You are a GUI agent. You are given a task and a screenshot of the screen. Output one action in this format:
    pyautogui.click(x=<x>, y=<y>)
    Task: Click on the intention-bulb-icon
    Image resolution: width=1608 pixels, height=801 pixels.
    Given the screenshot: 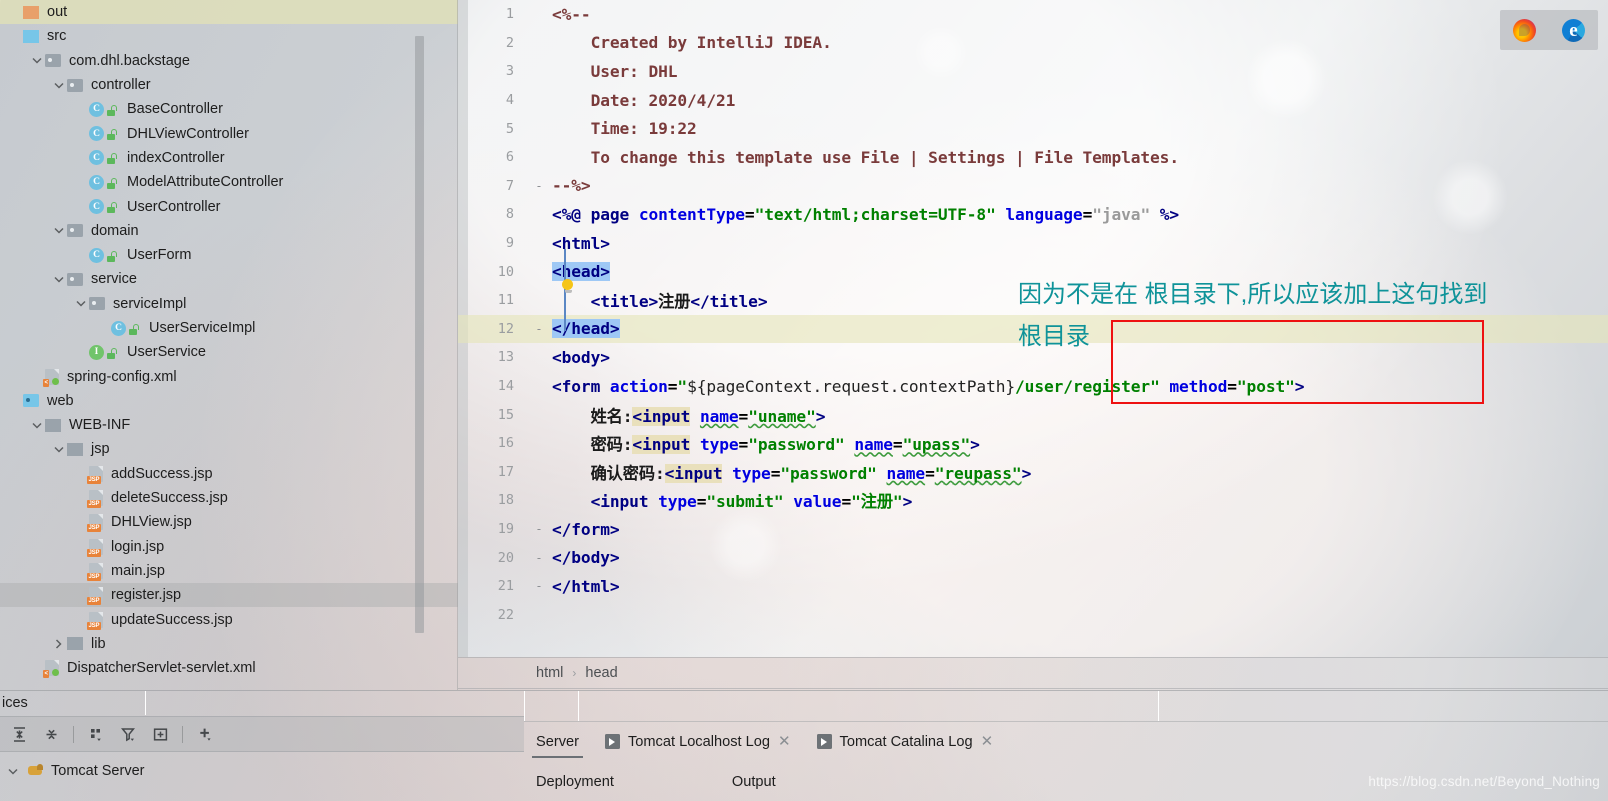 What is the action you would take?
    pyautogui.click(x=568, y=286)
    